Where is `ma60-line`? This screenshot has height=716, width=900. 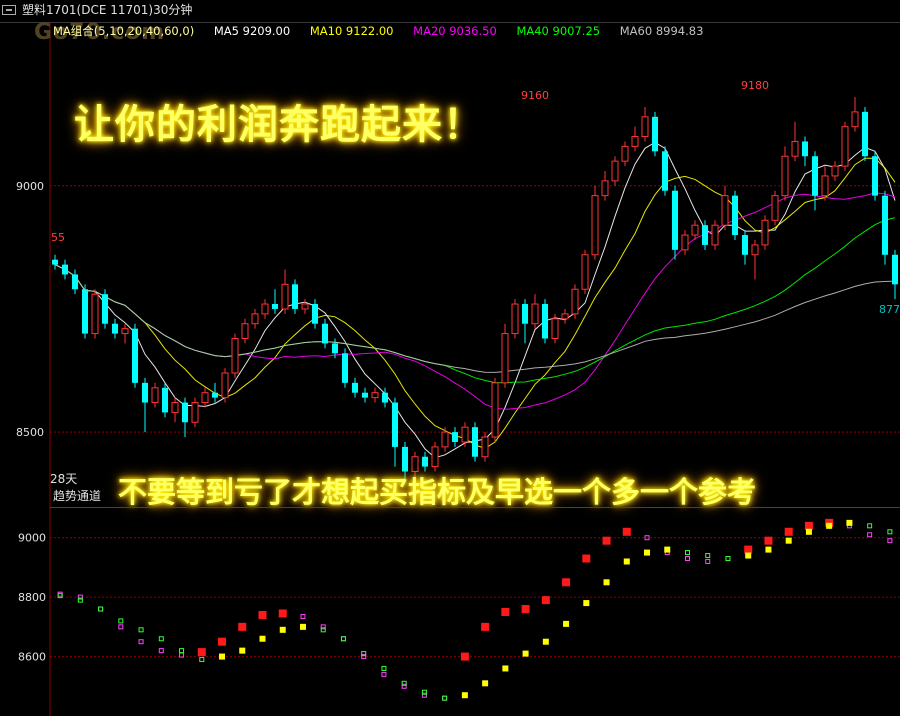 ma60-line is located at coordinates (475, 318).